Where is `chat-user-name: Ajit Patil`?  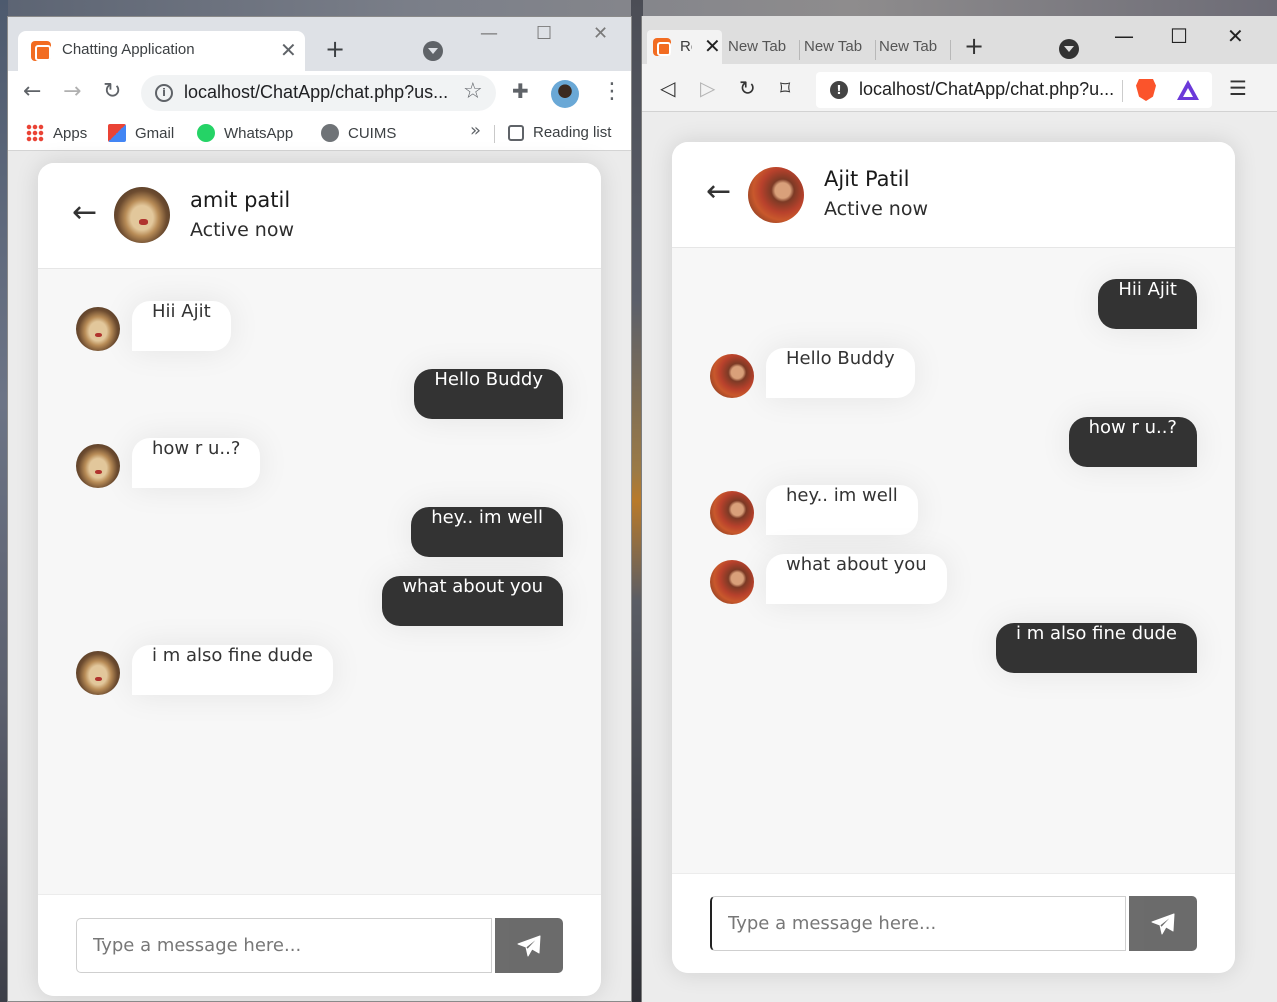
chat-user-name: Ajit Patil is located at coordinates (867, 179).